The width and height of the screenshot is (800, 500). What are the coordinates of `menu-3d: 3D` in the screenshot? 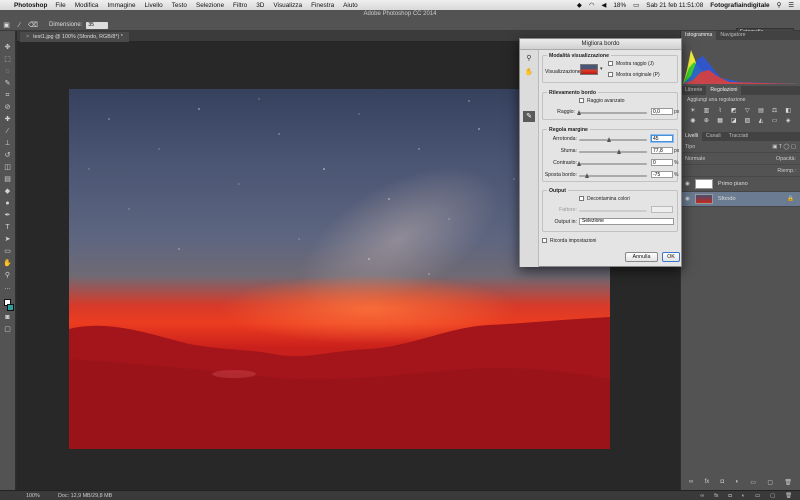 It's located at (260, 5).